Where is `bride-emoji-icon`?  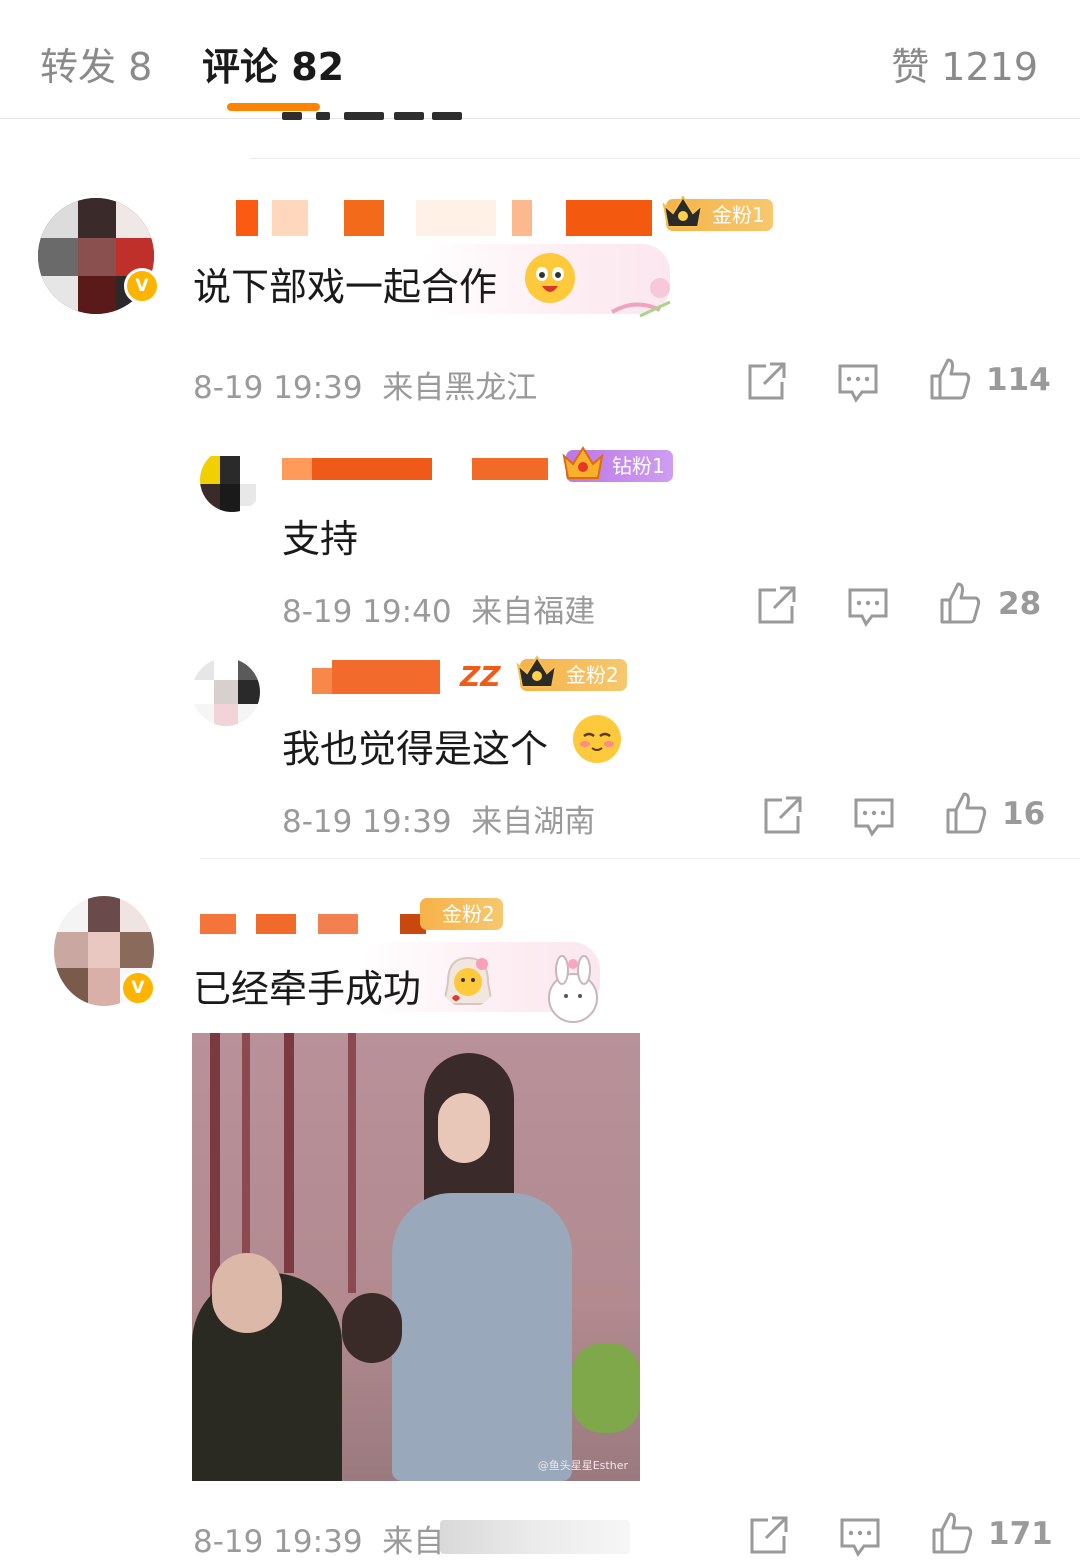 bride-emoji-icon is located at coordinates (468, 980).